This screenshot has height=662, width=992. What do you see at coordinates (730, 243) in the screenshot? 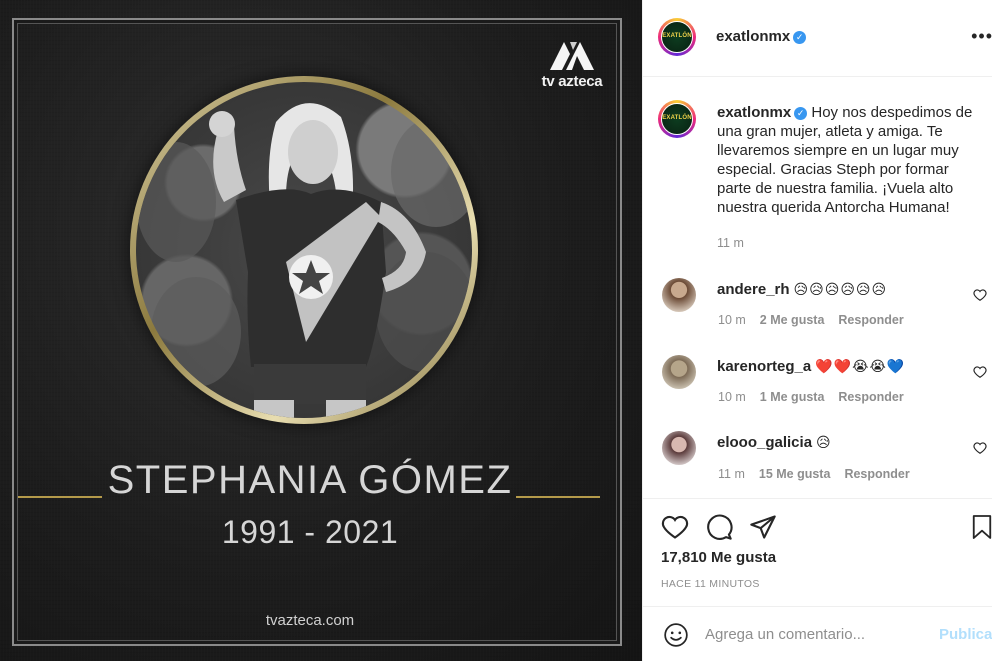
I see `caption-time: 11 m` at bounding box center [730, 243].